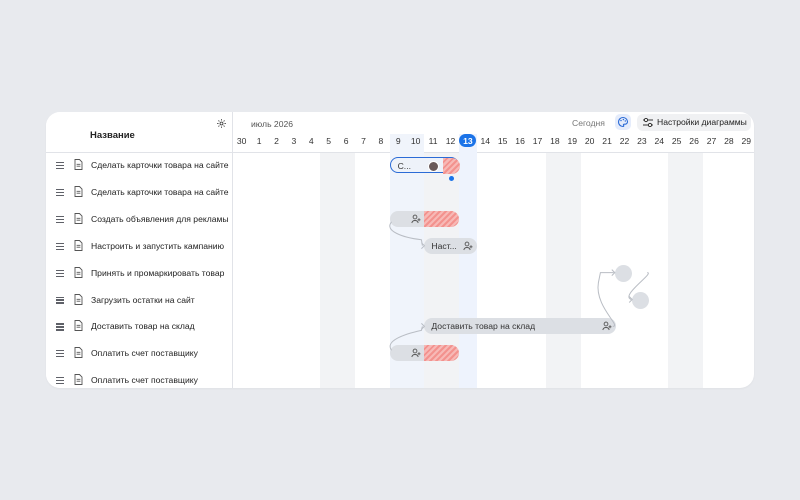 Image resolution: width=800 pixels, height=500 pixels. I want to click on day-label: 24, so click(659, 141).